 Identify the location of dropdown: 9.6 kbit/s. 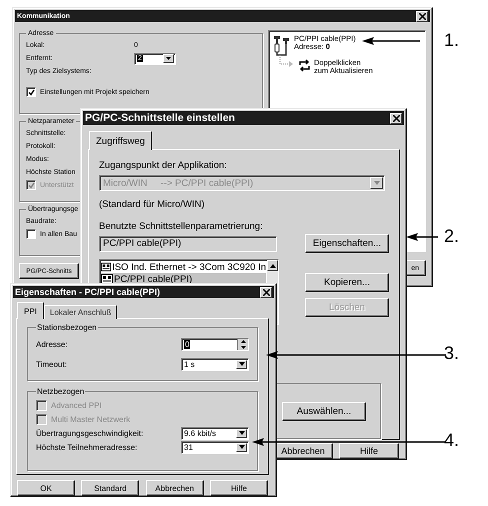
(215, 433).